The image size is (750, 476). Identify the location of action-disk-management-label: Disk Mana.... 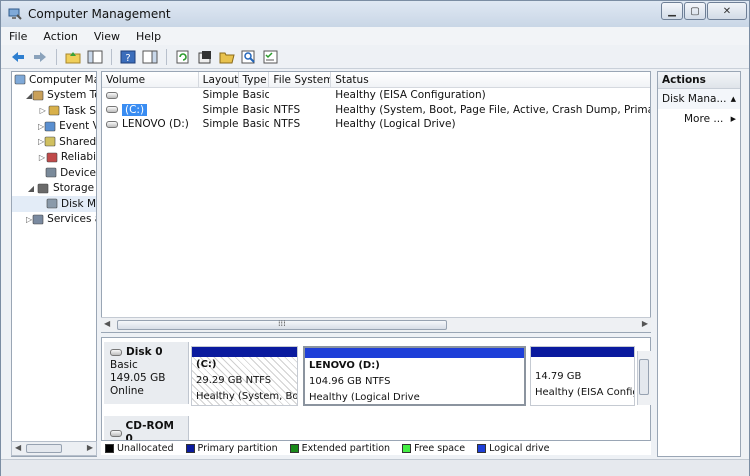
(694, 99).